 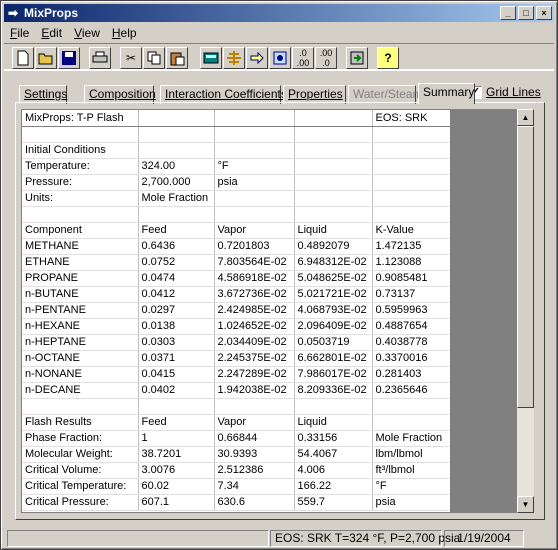 What do you see at coordinates (46, 58) in the screenshot?
I see `open-folder-icon` at bounding box center [46, 58].